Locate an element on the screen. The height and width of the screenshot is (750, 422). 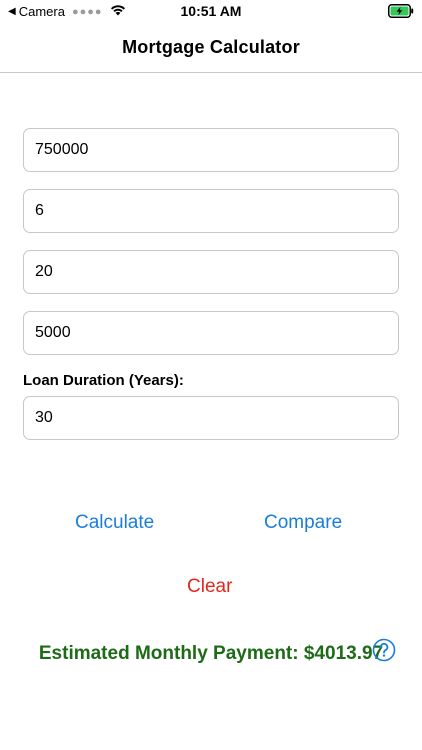
monthly-payment-result: Estimated Monthly Payment: $4013.97 is located at coordinates (211, 653).